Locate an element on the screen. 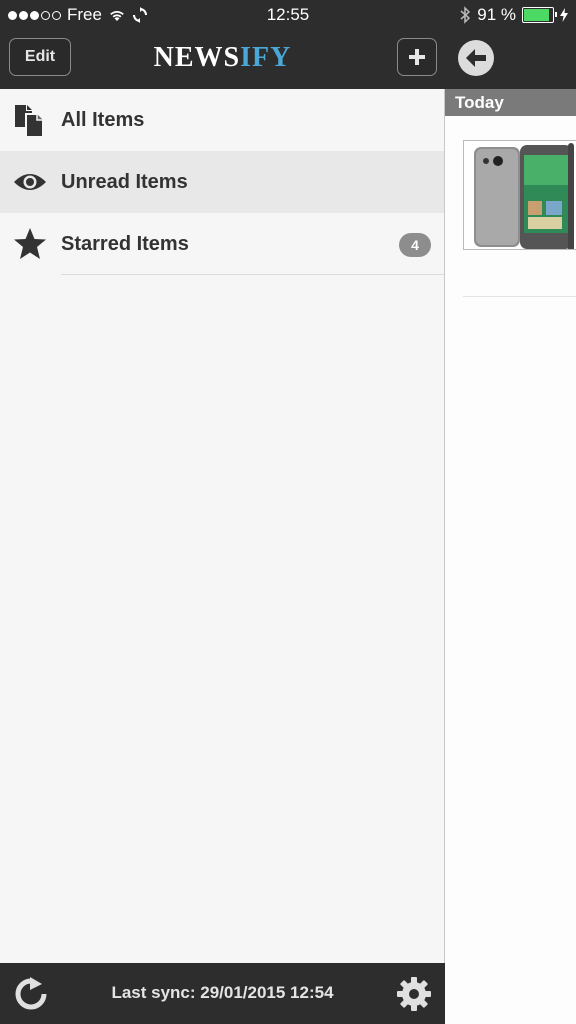 This screenshot has width=576, height=1024. menu-item-label: All Items is located at coordinates (103, 119).